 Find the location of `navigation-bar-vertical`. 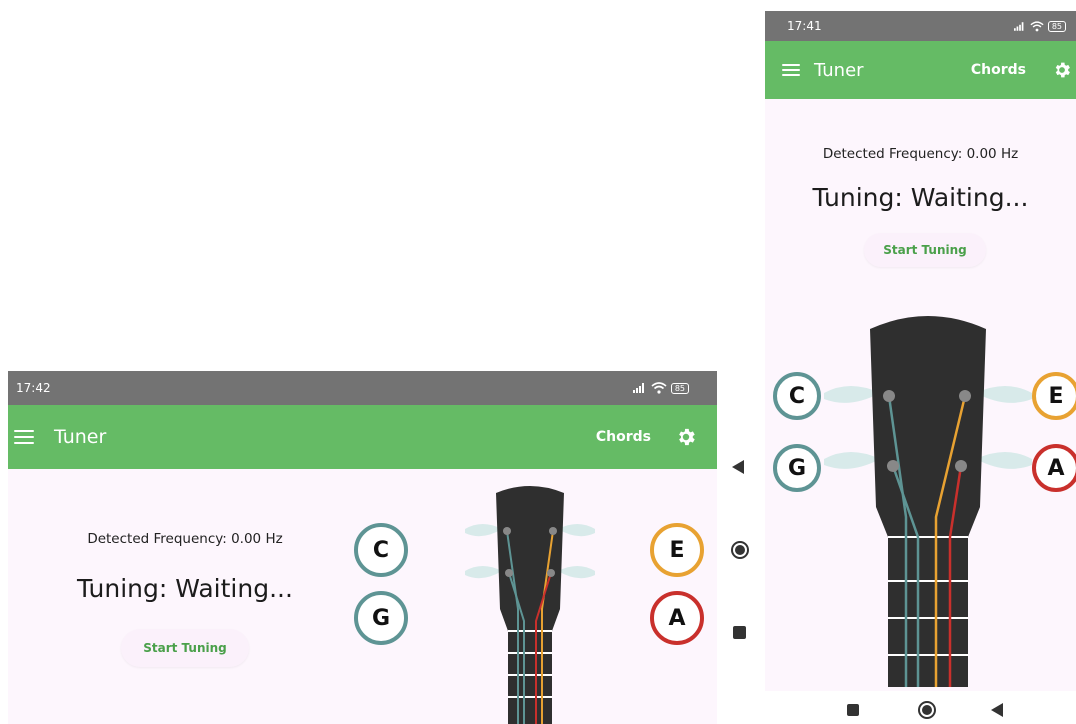

navigation-bar-vertical is located at coordinates (741, 547).